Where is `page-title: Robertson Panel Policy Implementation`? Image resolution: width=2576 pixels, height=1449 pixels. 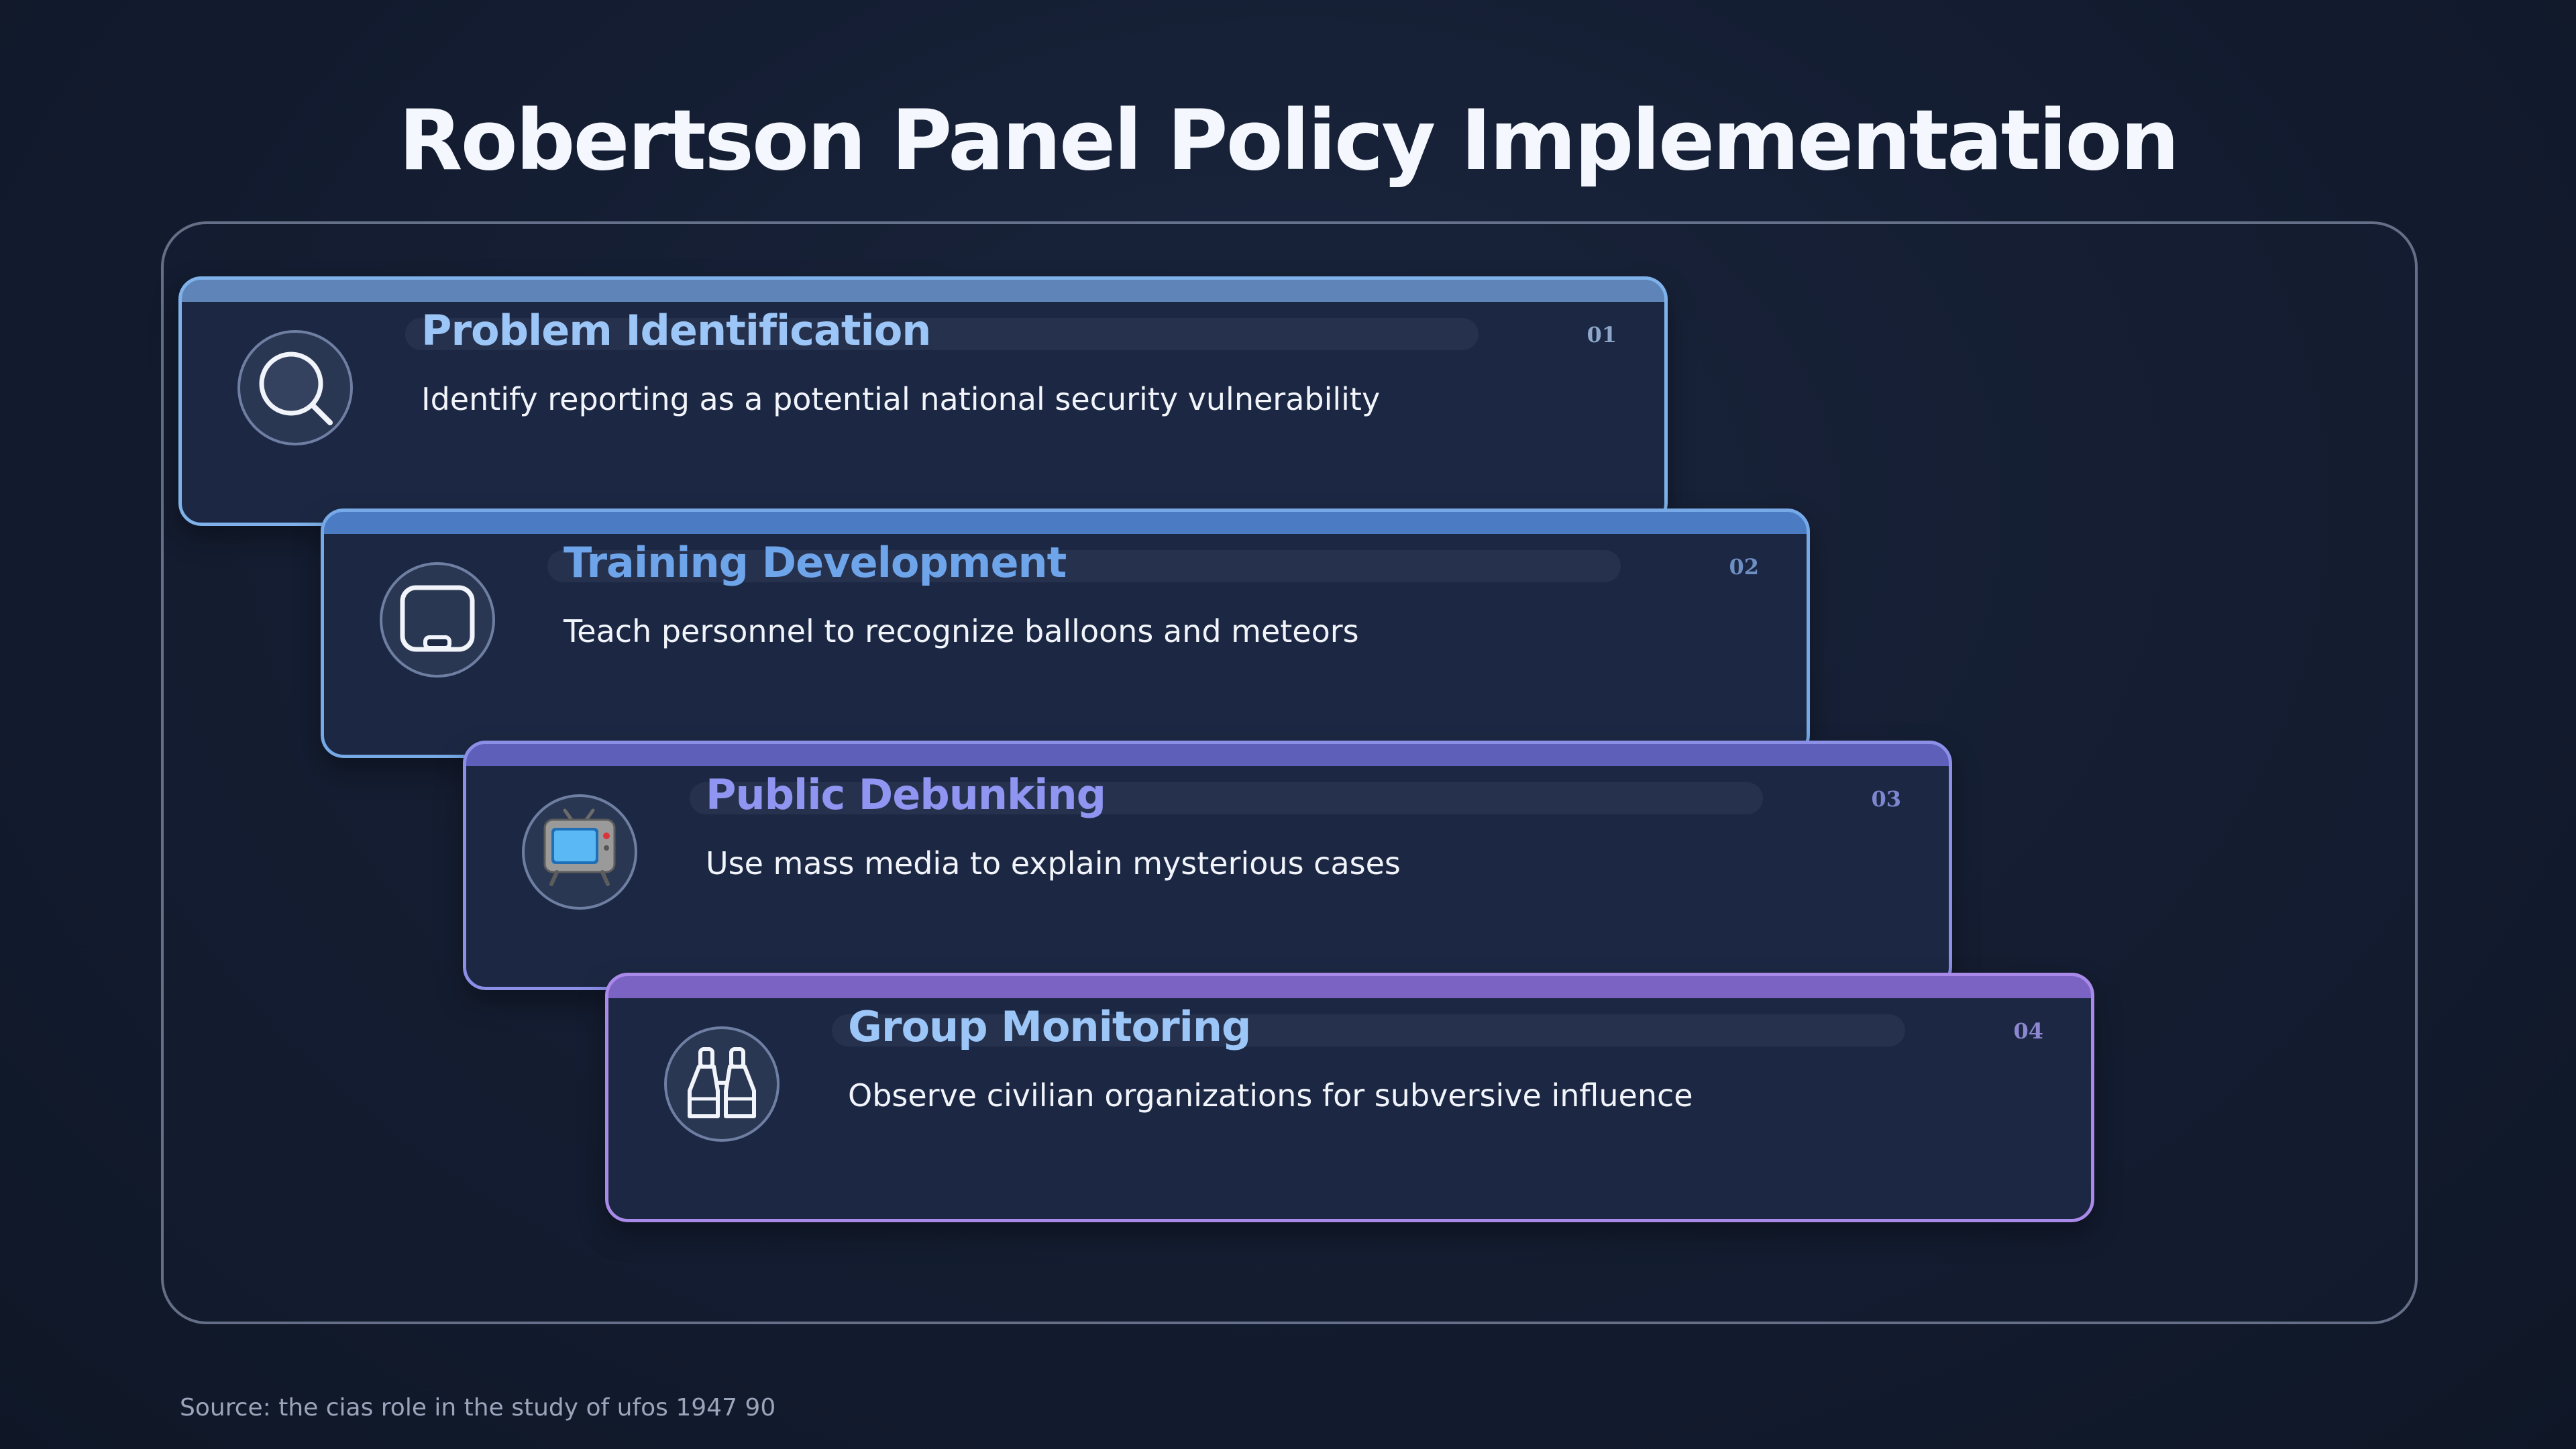
page-title: Robertson Panel Policy Implementation is located at coordinates (1289, 141).